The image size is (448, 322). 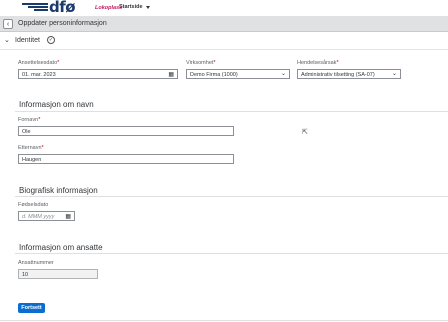 What do you see at coordinates (29, 120) in the screenshot?
I see `fornavn-label: Fornavn*` at bounding box center [29, 120].